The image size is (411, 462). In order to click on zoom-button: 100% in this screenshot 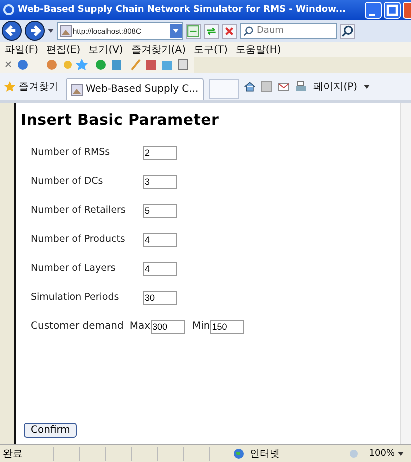, I will do `click(386, 453)`.